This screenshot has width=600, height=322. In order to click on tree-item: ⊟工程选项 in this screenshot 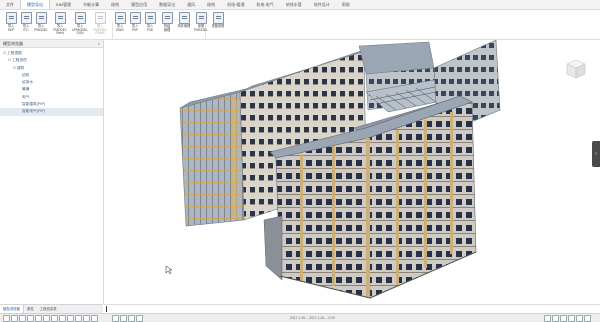, I will do `click(51, 60)`.